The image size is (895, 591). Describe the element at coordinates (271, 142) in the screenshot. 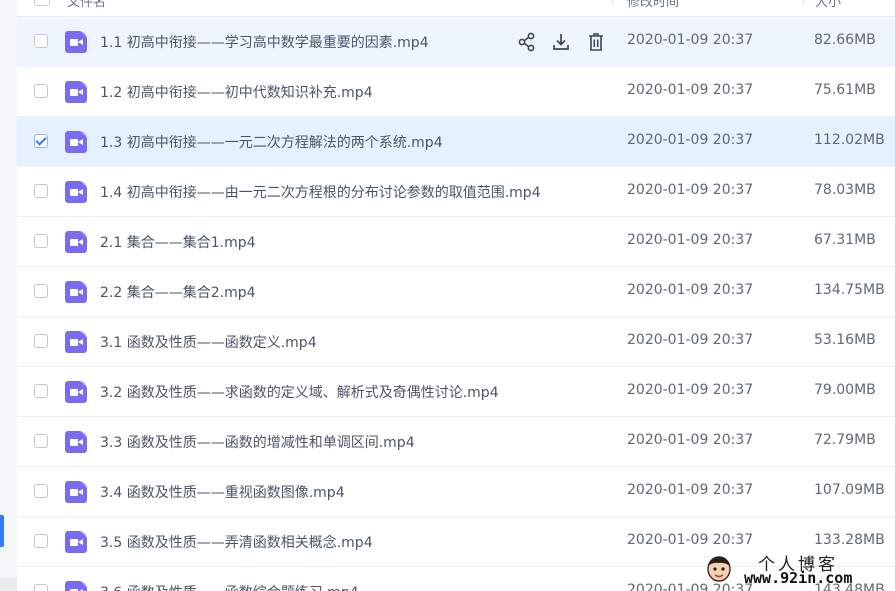

I see `file-name: 1.3 初高中衔接——一元二次方程解法的两个系统.mp4` at that location.